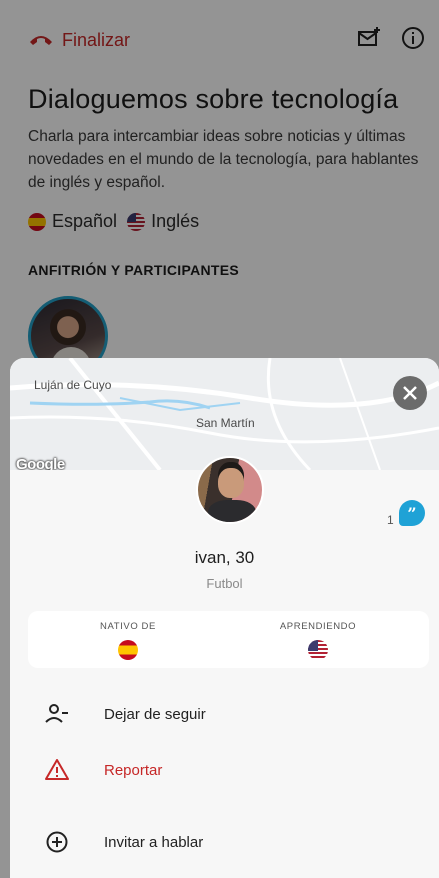 The width and height of the screenshot is (439, 878). I want to click on language-card: NATIVO DE APRENDIENDO, so click(228, 639).